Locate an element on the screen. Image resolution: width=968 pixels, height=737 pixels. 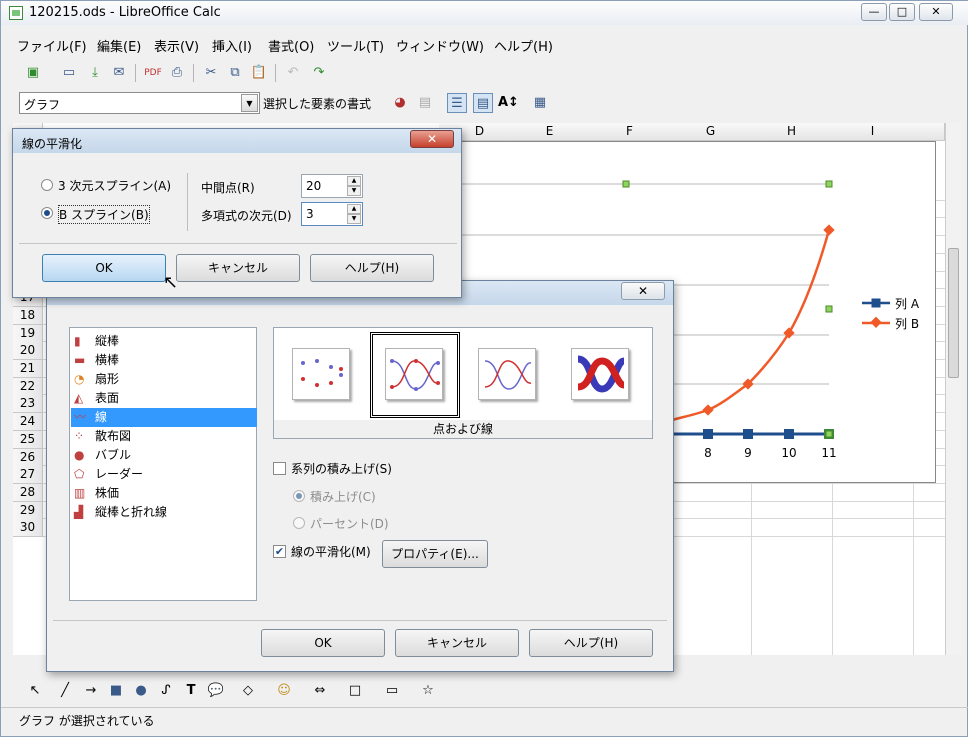
row-header: 26 is located at coordinates (28, 457).